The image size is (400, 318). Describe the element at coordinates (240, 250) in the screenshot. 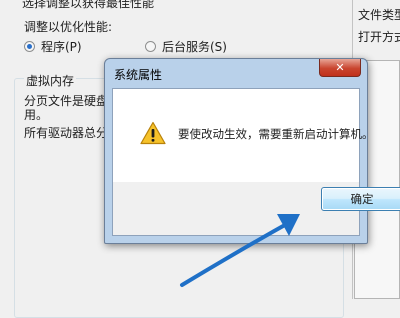

I see `pointer-arrow-icon` at that location.